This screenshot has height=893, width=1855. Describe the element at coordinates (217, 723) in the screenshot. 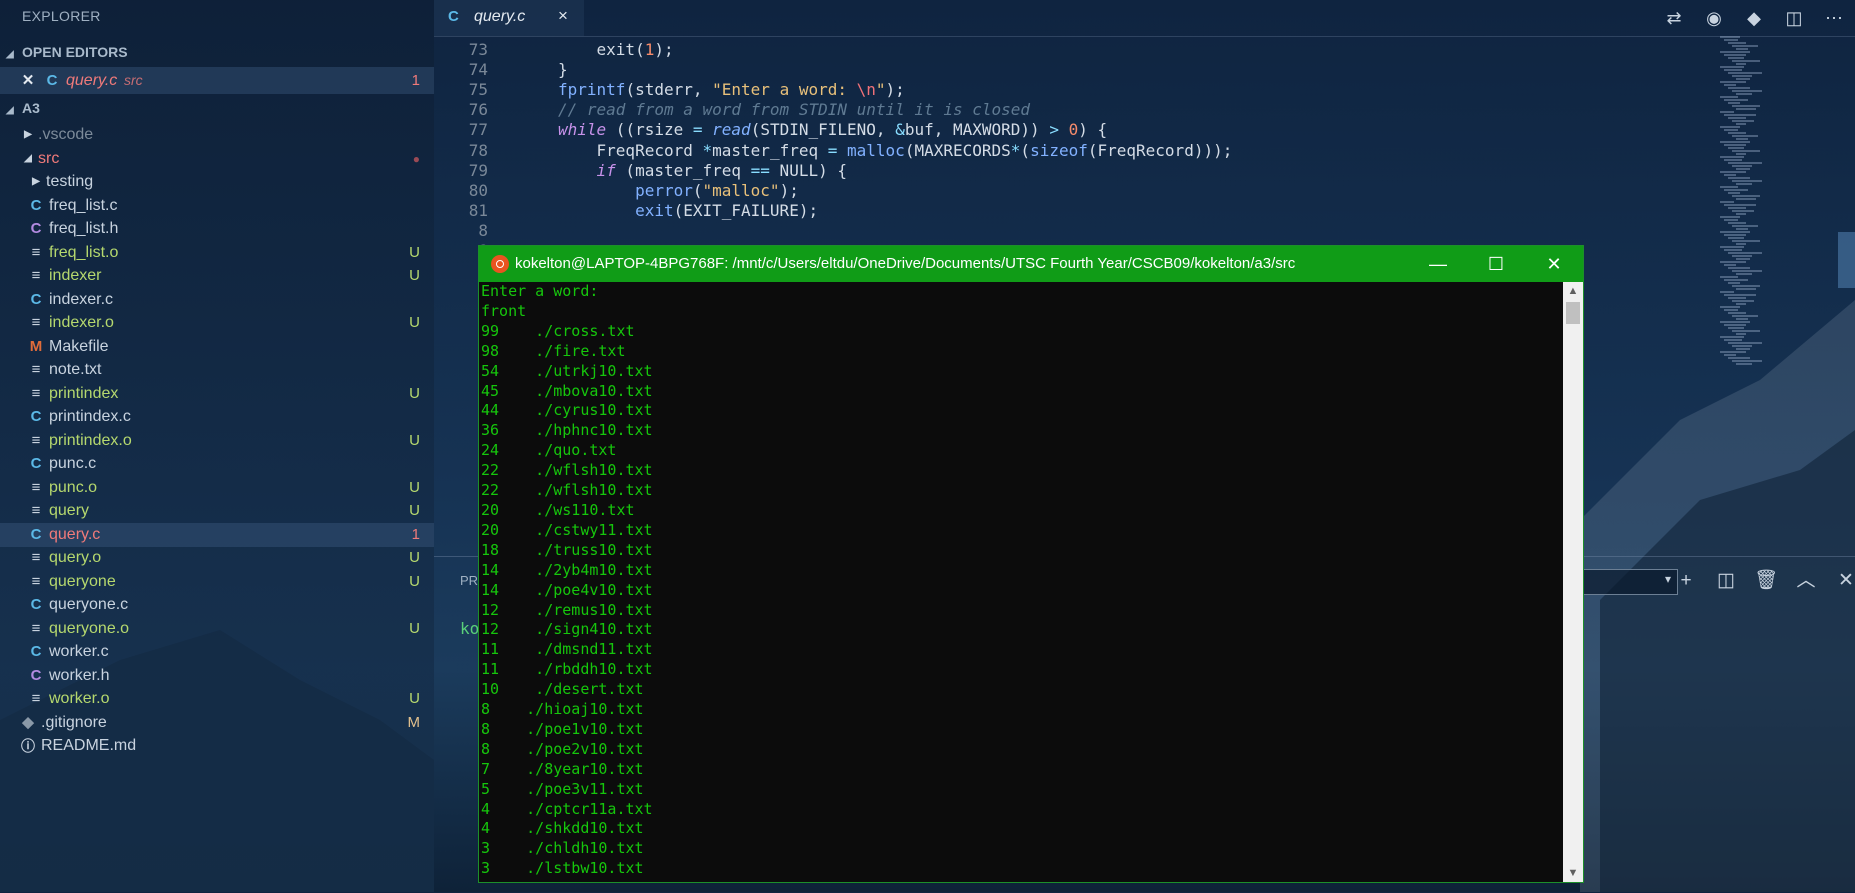

I see `file-tree-item: ◆ .gitignore M` at that location.